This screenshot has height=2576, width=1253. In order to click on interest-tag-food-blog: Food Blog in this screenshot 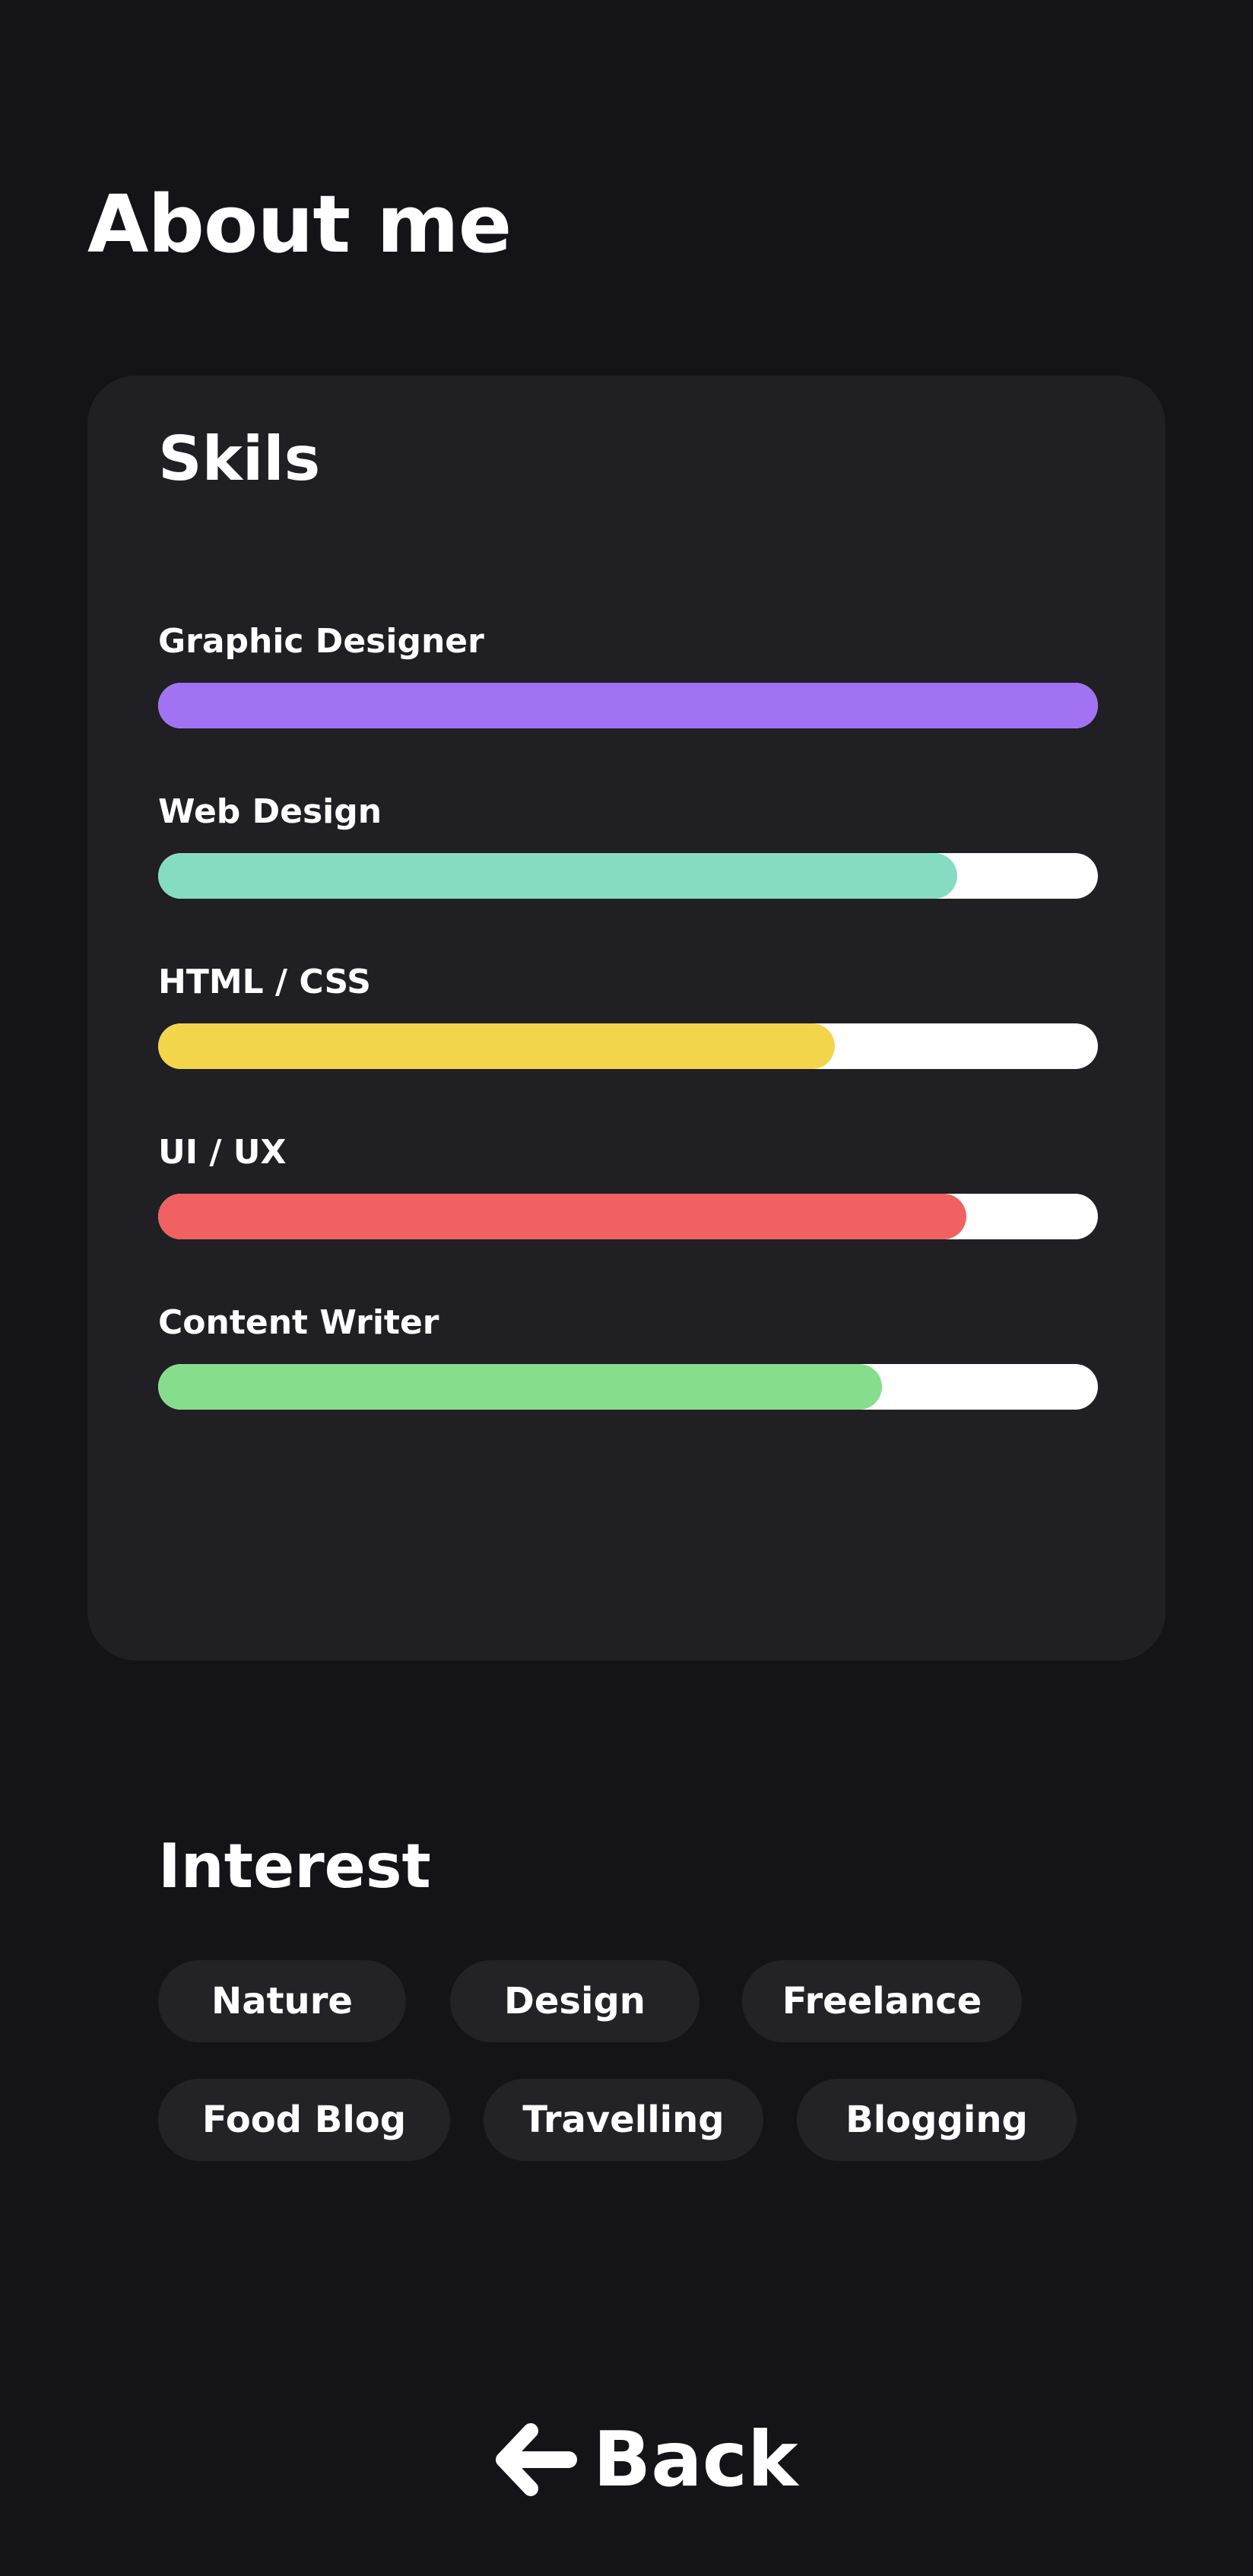, I will do `click(304, 2120)`.